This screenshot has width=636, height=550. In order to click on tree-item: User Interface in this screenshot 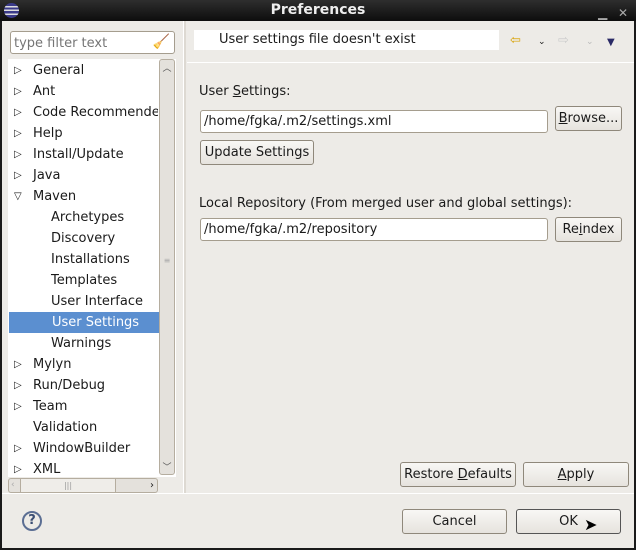, I will do `click(83, 301)`.